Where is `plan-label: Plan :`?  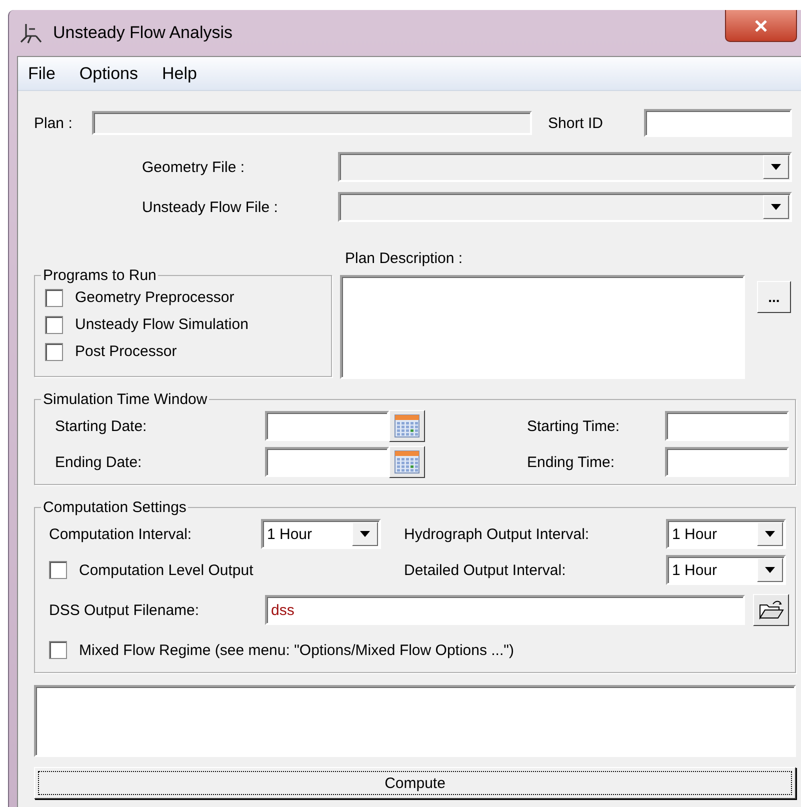
plan-label: Plan : is located at coordinates (54, 123).